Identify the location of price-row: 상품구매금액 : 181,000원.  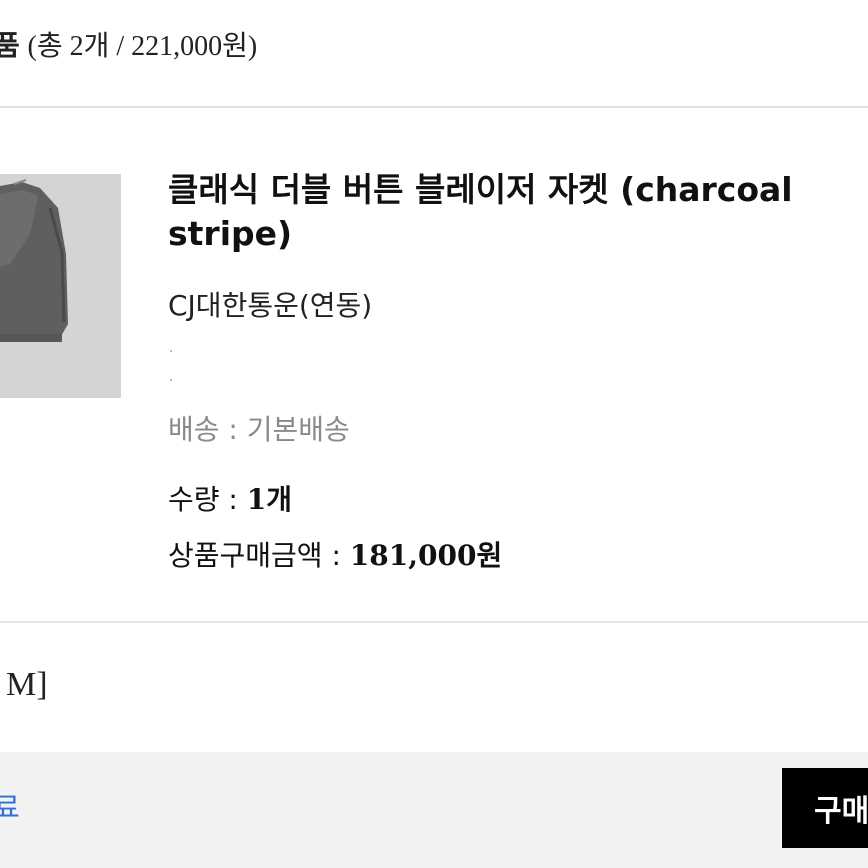
(335, 554).